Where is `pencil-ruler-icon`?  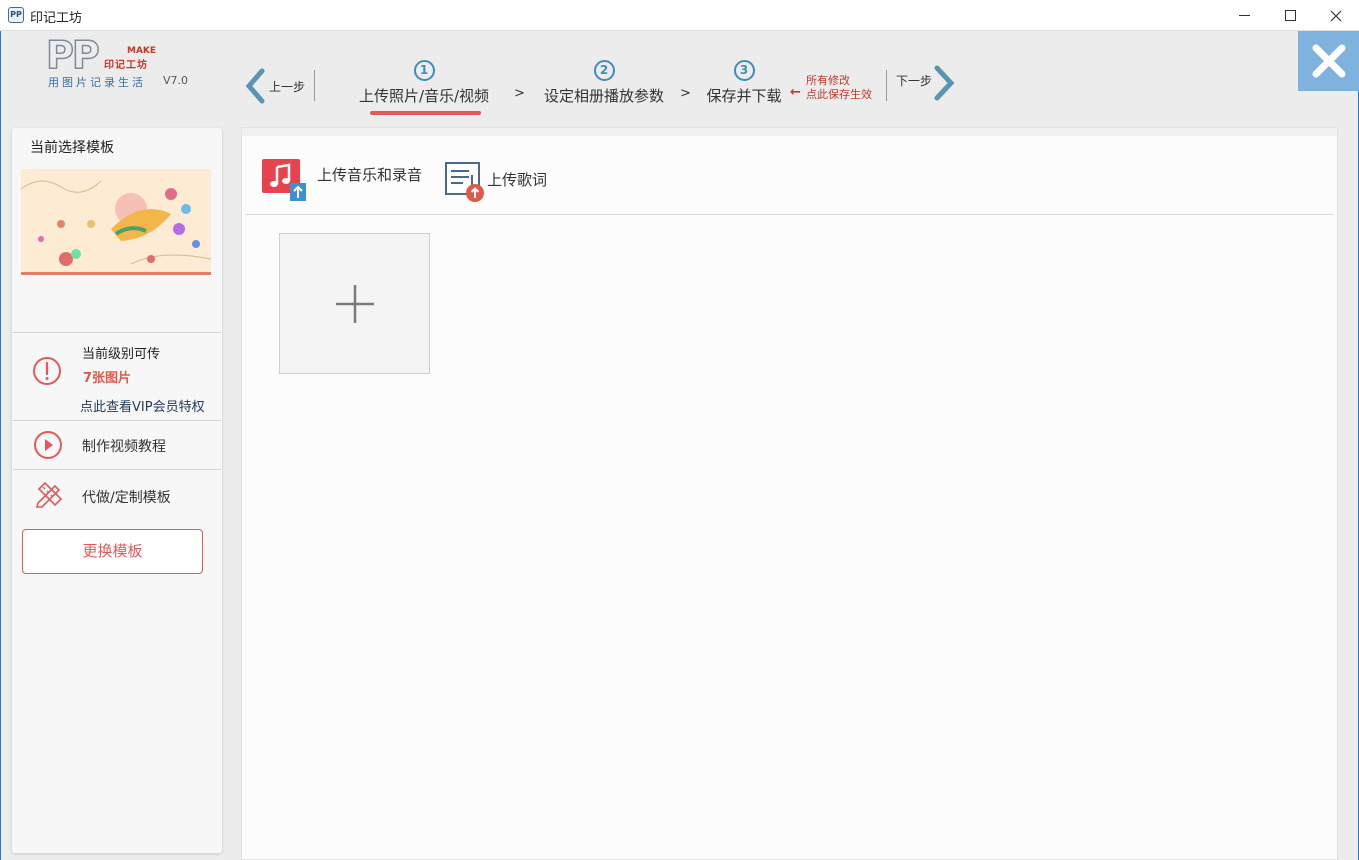
pencil-ruler-icon is located at coordinates (49, 494).